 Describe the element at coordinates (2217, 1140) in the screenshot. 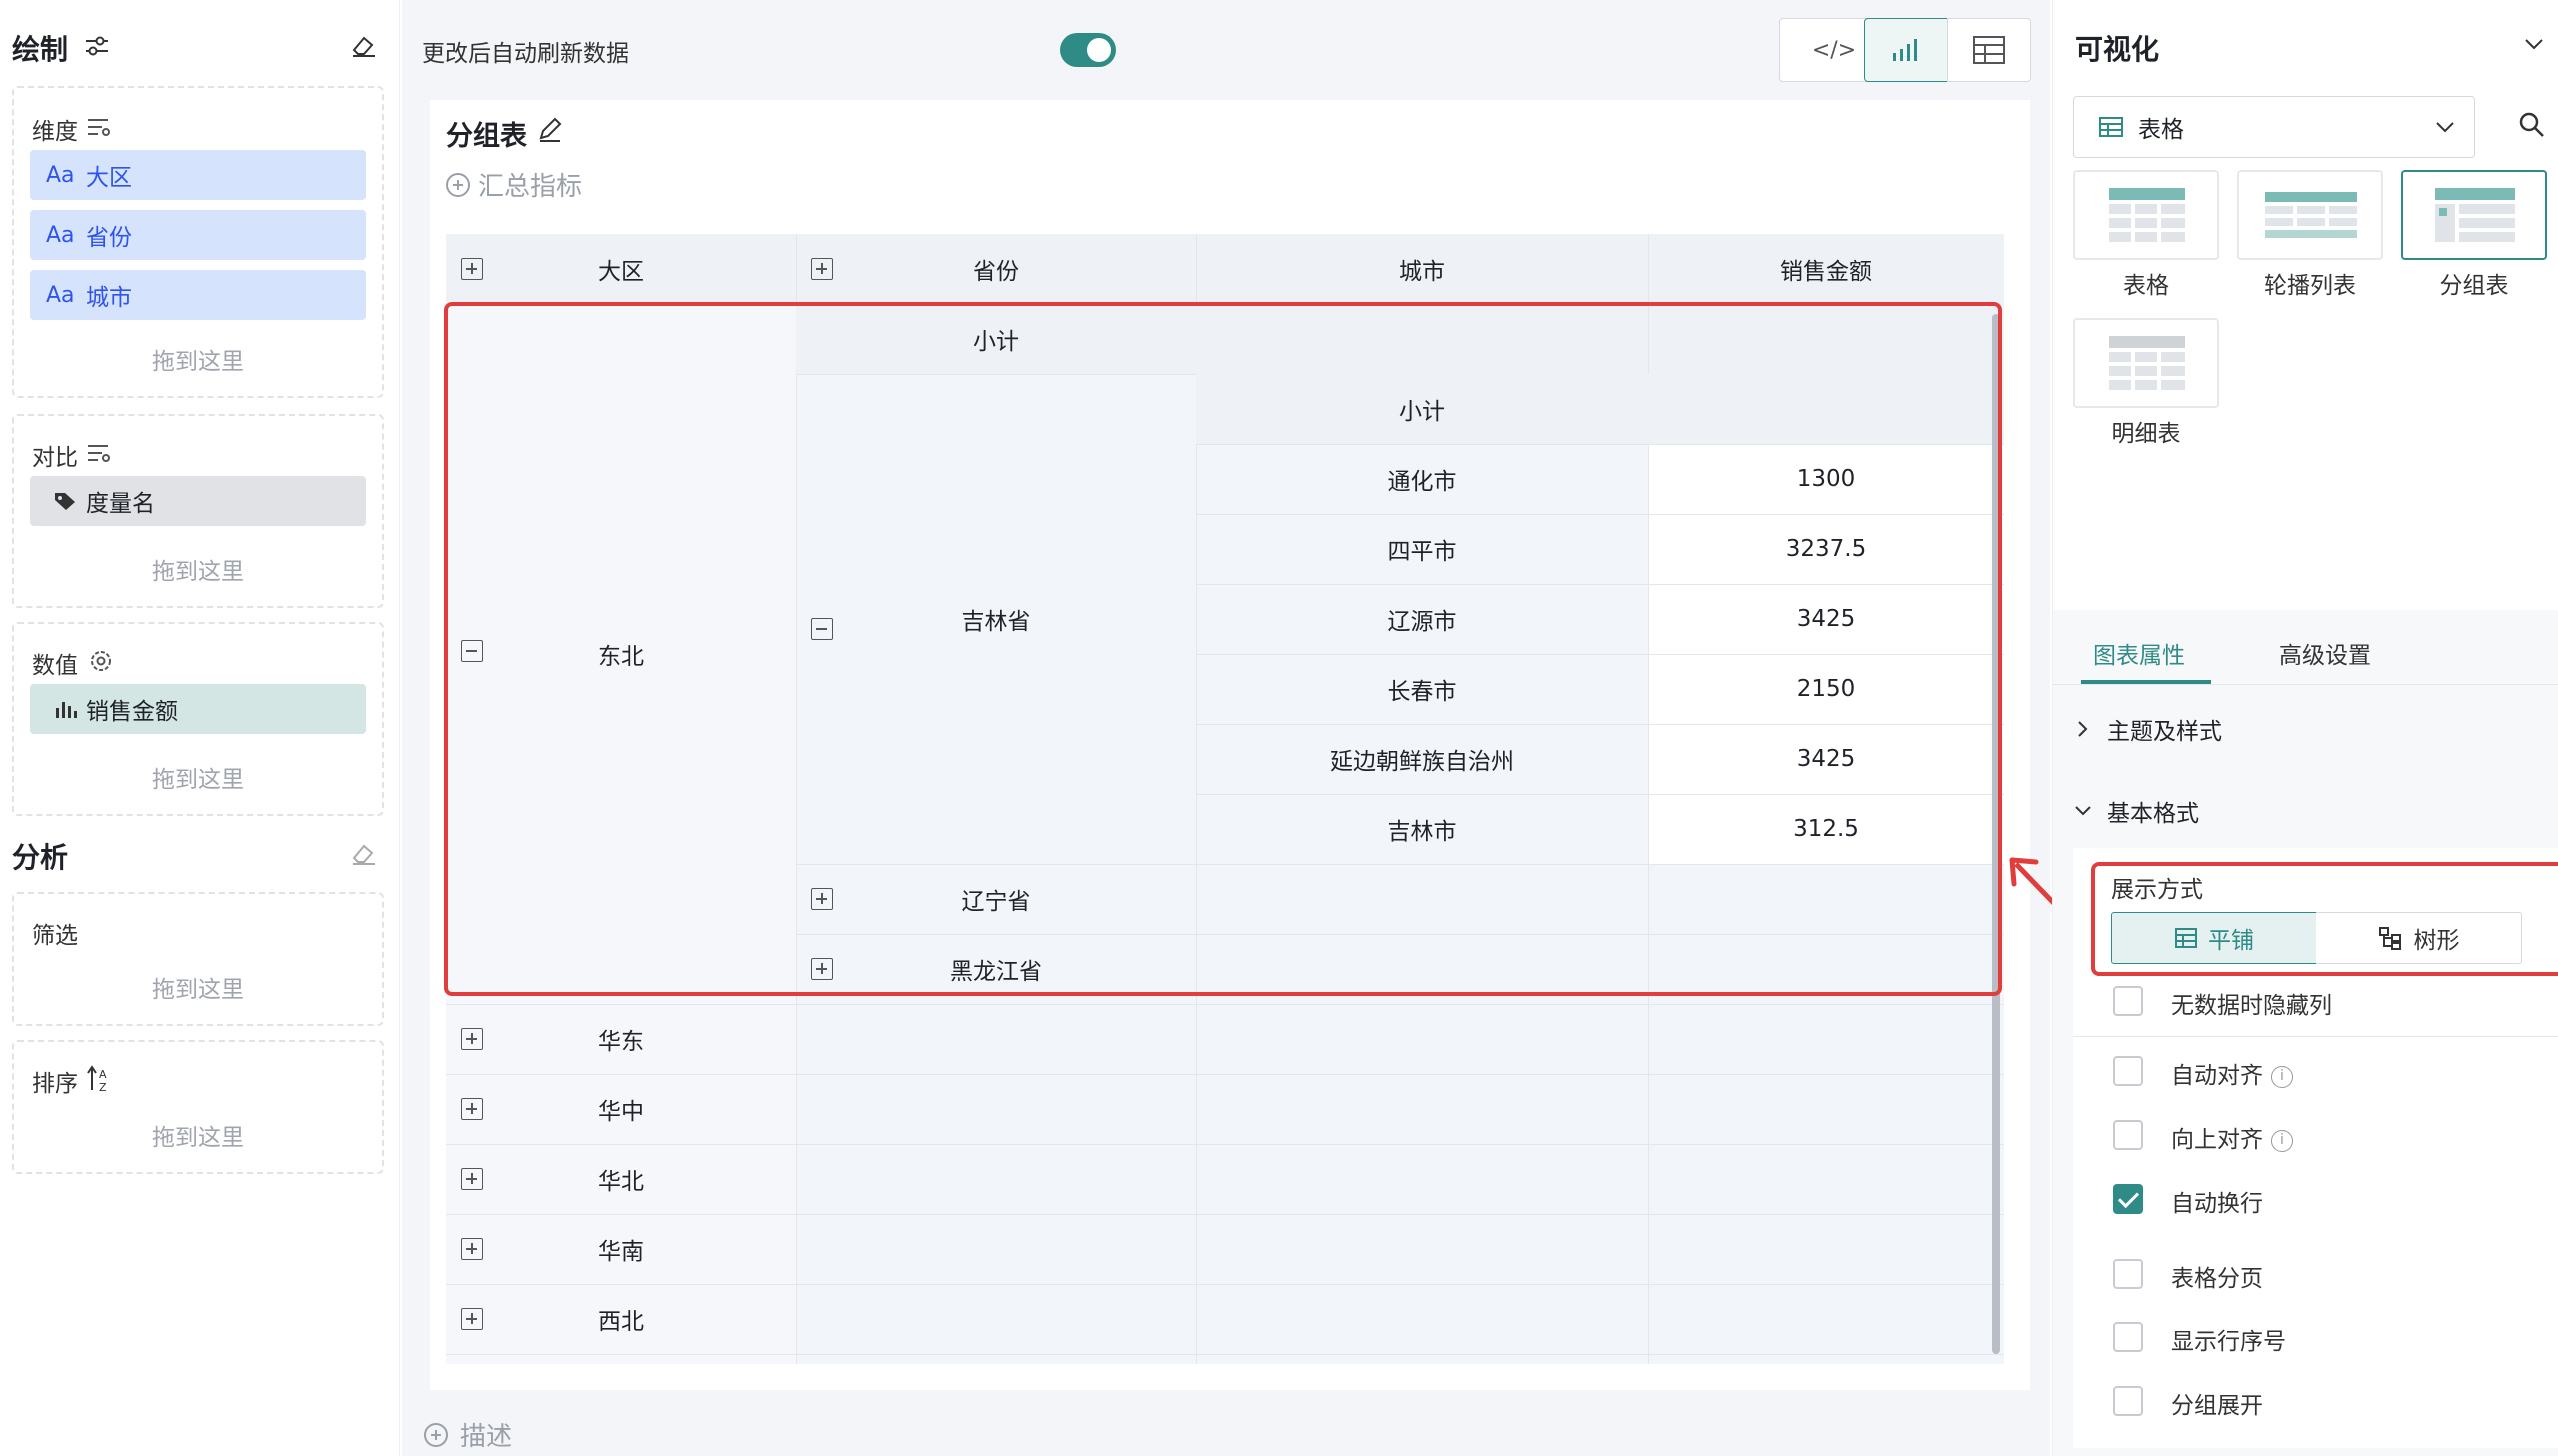

I see `option-label: 向上对齐` at that location.